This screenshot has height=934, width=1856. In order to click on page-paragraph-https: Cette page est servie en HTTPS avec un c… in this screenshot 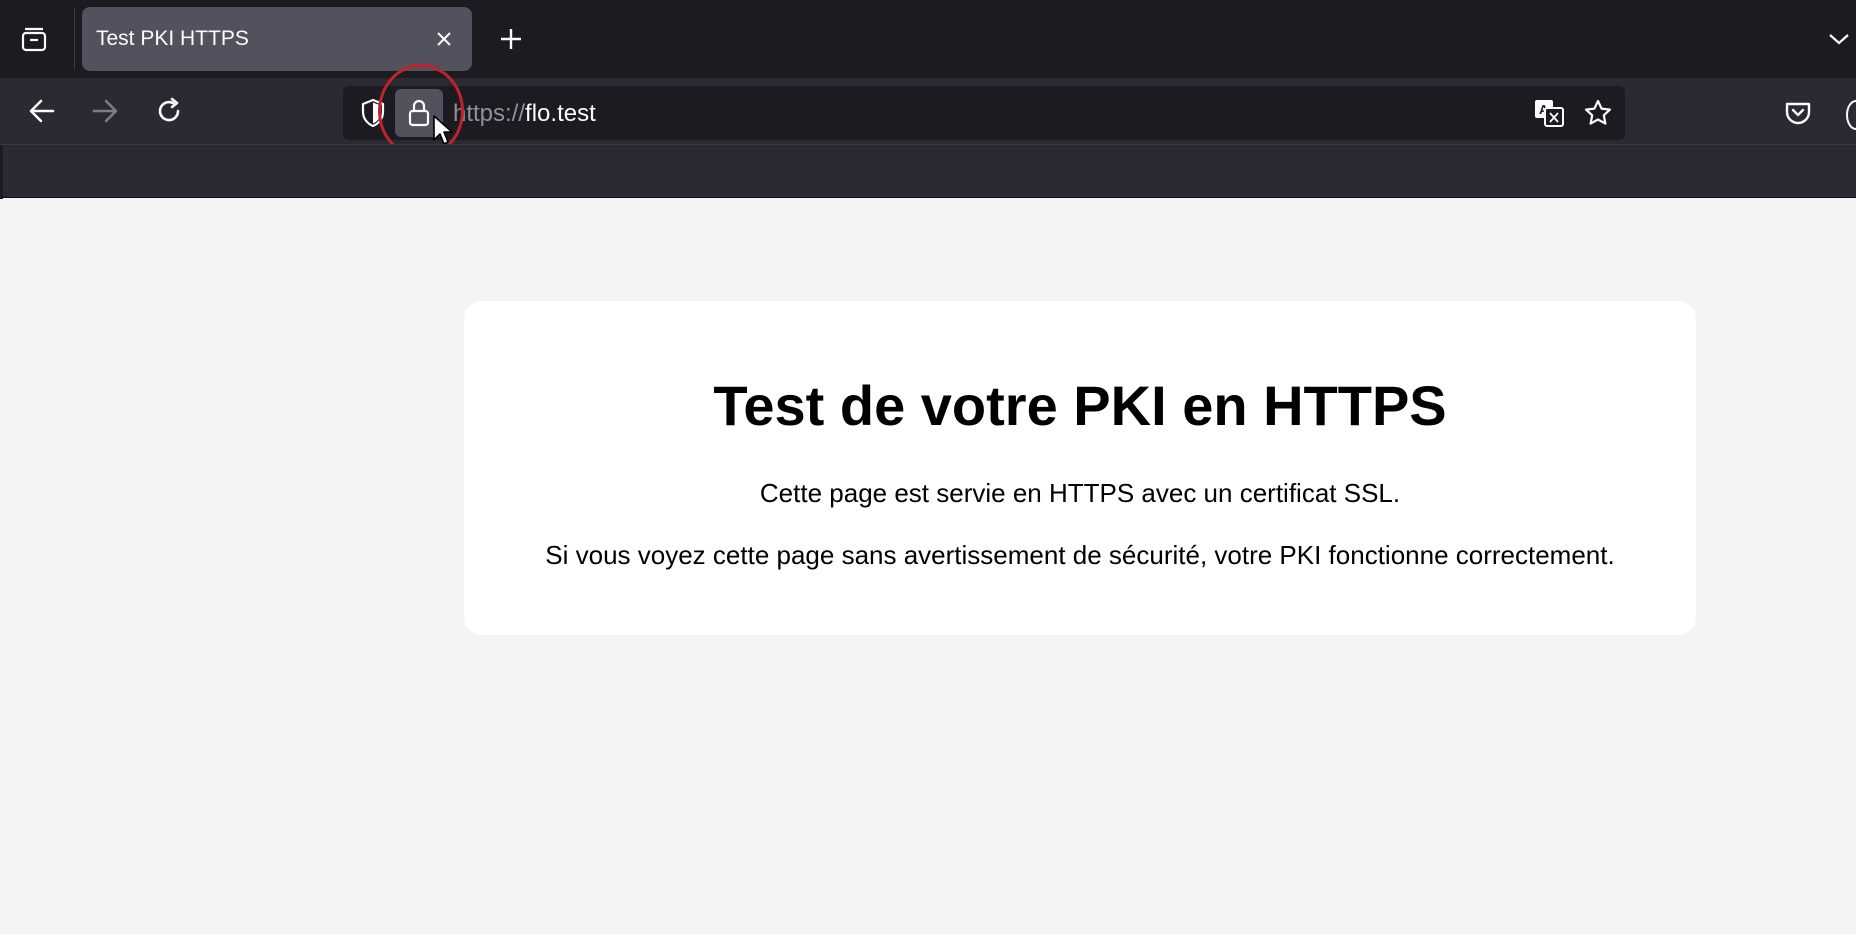, I will do `click(1080, 493)`.